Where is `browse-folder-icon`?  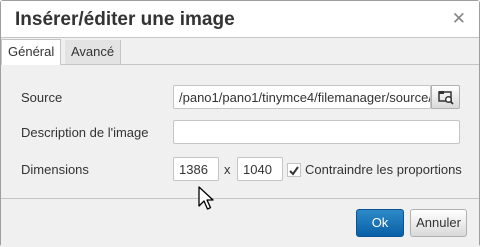
browse-folder-icon is located at coordinates (446, 98).